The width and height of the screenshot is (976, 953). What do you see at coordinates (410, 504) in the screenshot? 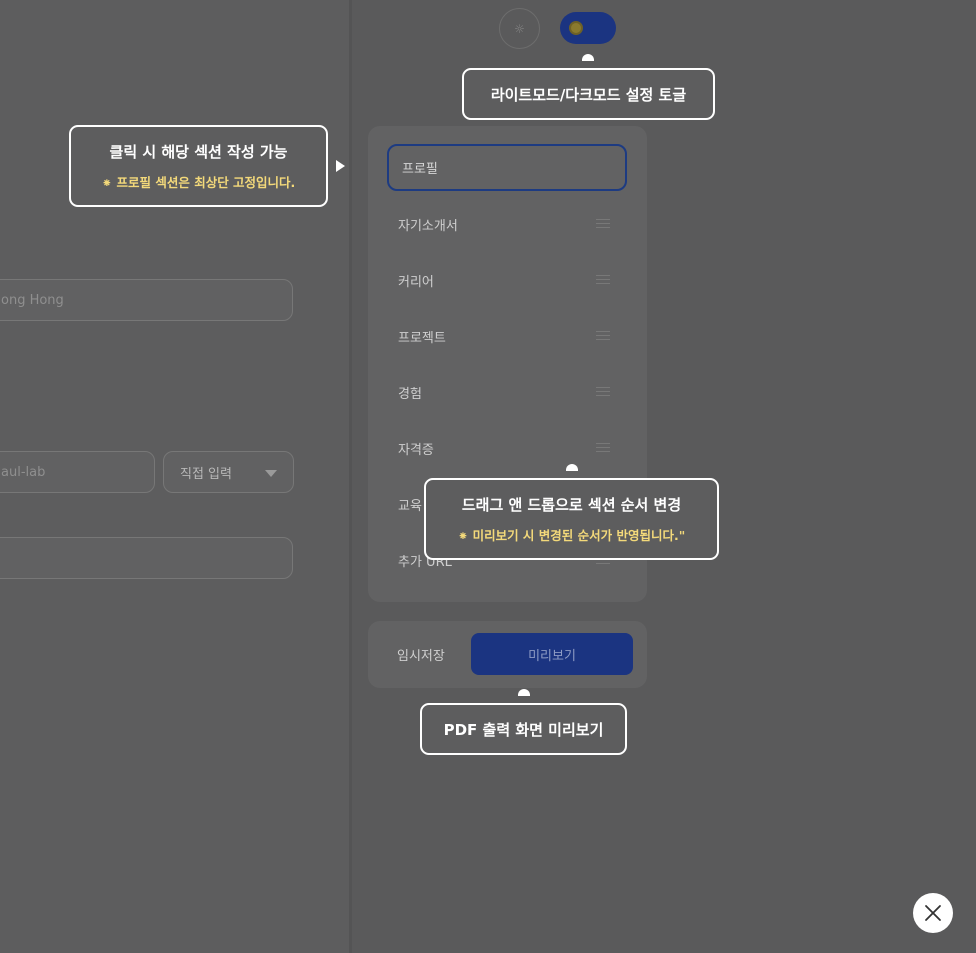
I see `section-item-education: 교육` at bounding box center [410, 504].